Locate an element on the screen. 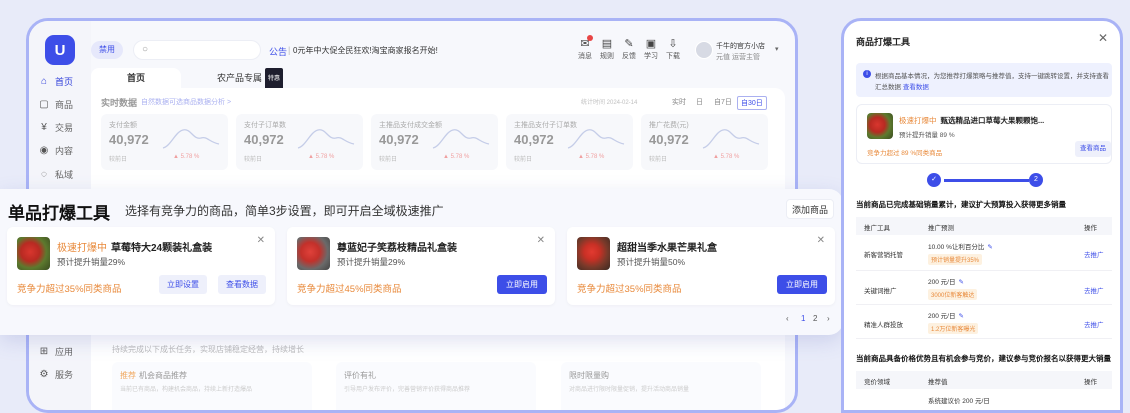  notice-text: 0元年中大促全民狂欢!淘宝商家报名开始! is located at coordinates (365, 50).